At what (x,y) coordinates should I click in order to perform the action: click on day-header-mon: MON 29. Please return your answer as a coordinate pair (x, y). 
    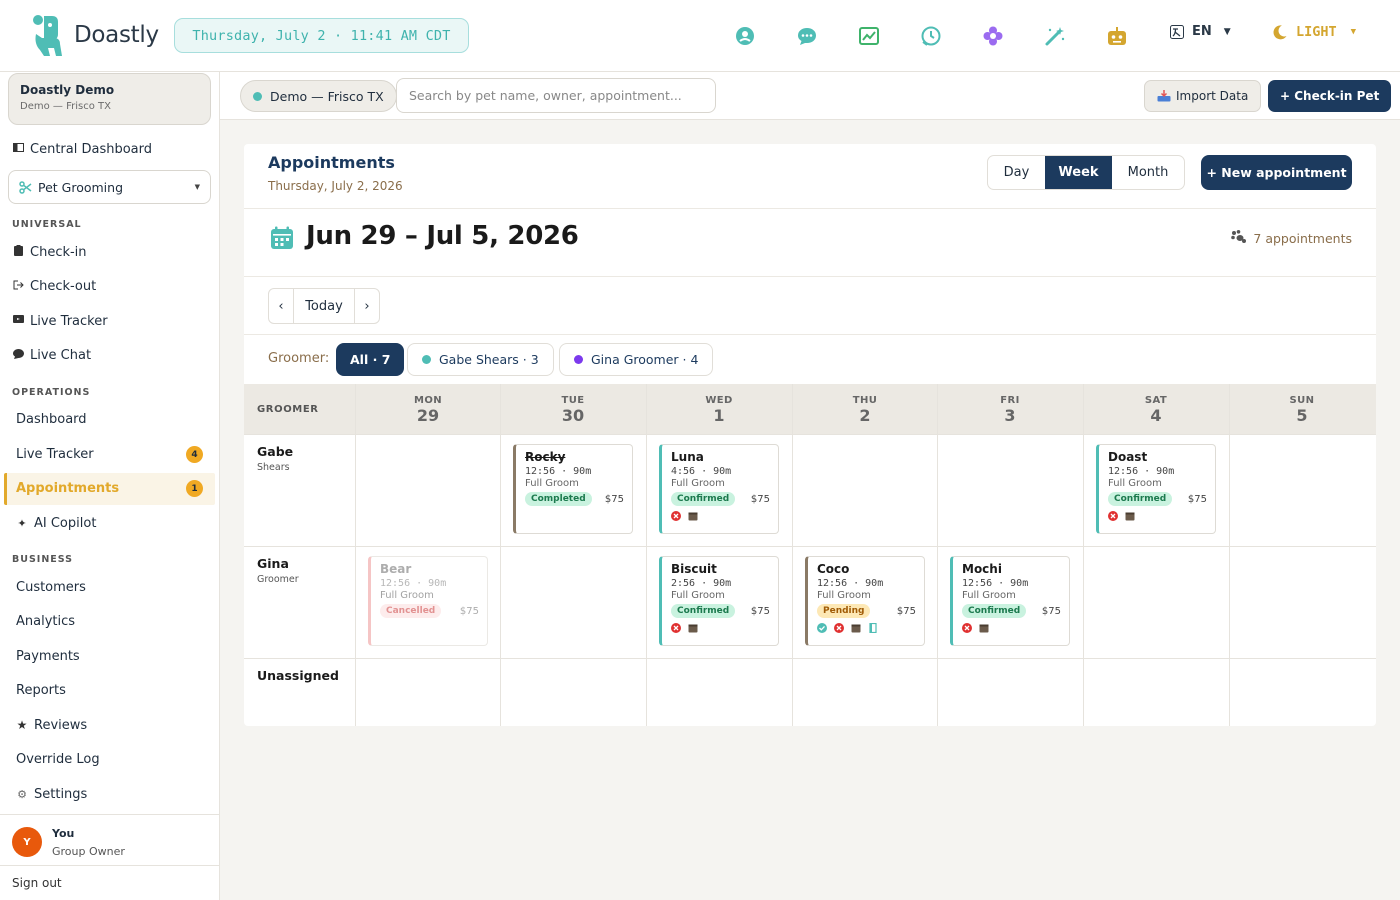
    Looking at the image, I should click on (428, 410).